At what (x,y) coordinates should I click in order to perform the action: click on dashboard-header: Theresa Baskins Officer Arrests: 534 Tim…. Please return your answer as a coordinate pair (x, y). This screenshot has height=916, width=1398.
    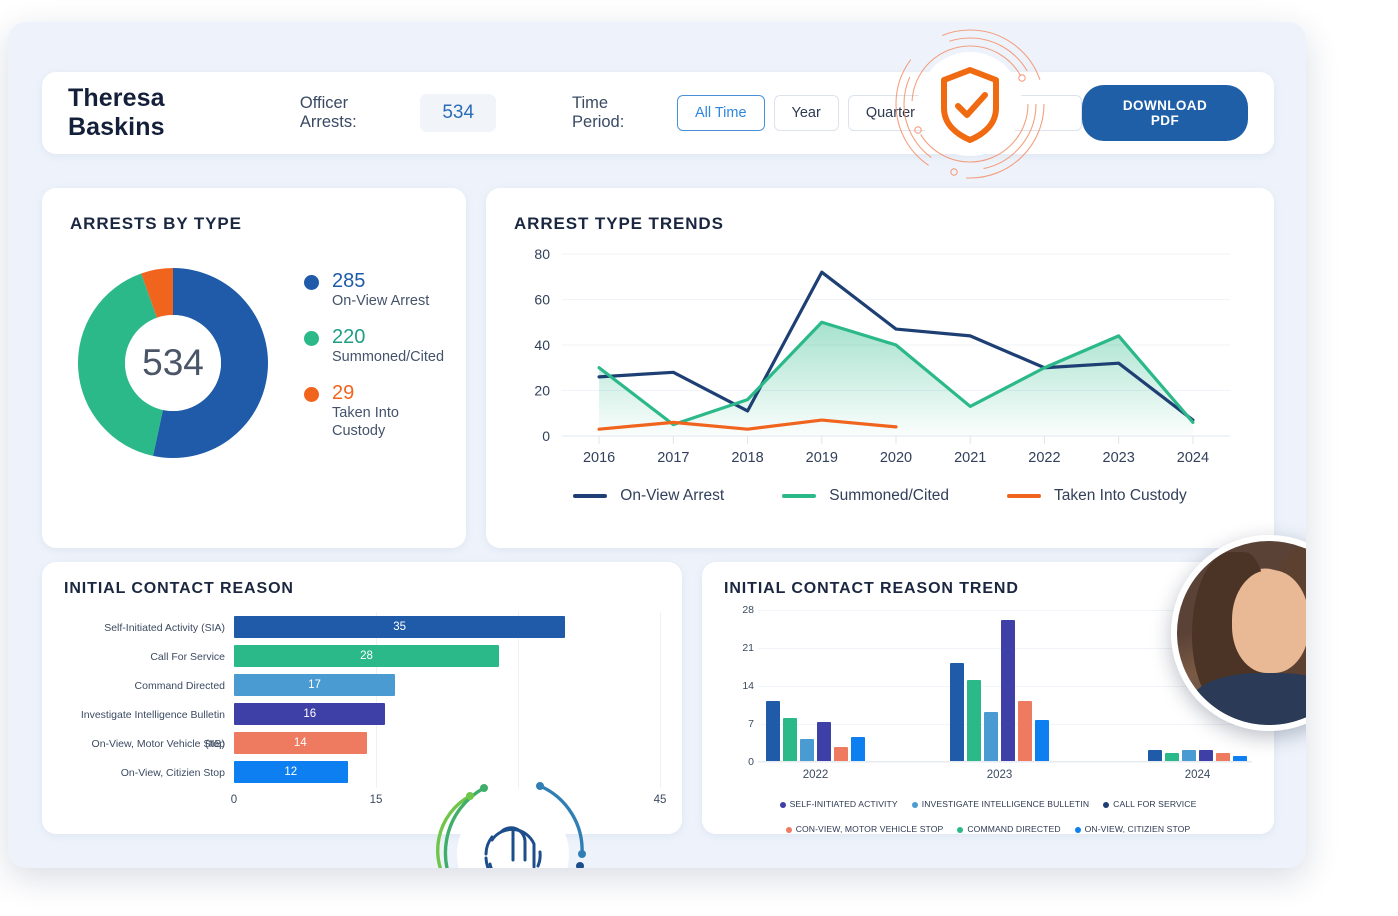
    Looking at the image, I should click on (658, 113).